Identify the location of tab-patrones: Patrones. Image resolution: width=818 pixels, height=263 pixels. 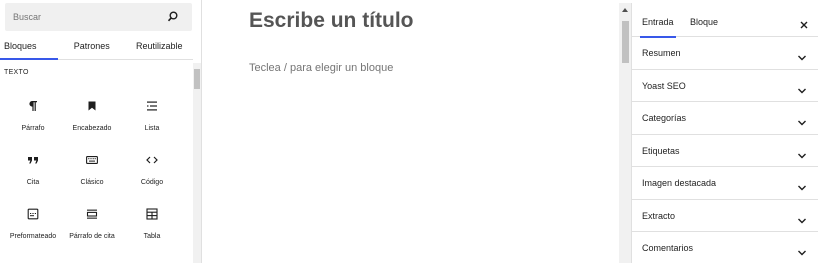
(92, 46).